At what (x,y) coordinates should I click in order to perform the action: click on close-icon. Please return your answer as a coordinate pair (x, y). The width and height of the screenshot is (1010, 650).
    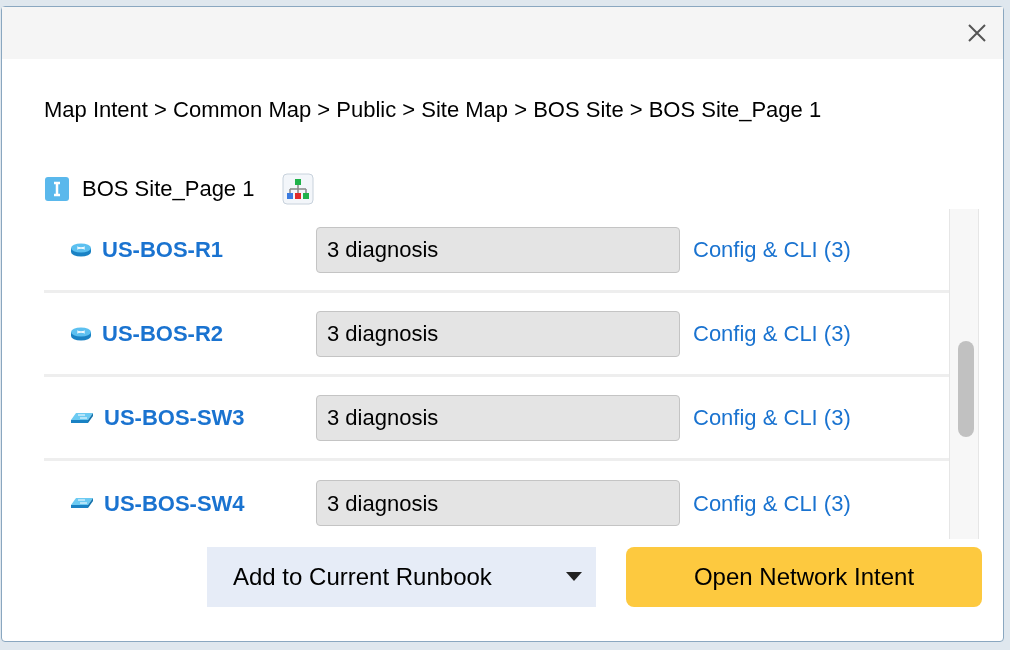
    Looking at the image, I should click on (977, 33).